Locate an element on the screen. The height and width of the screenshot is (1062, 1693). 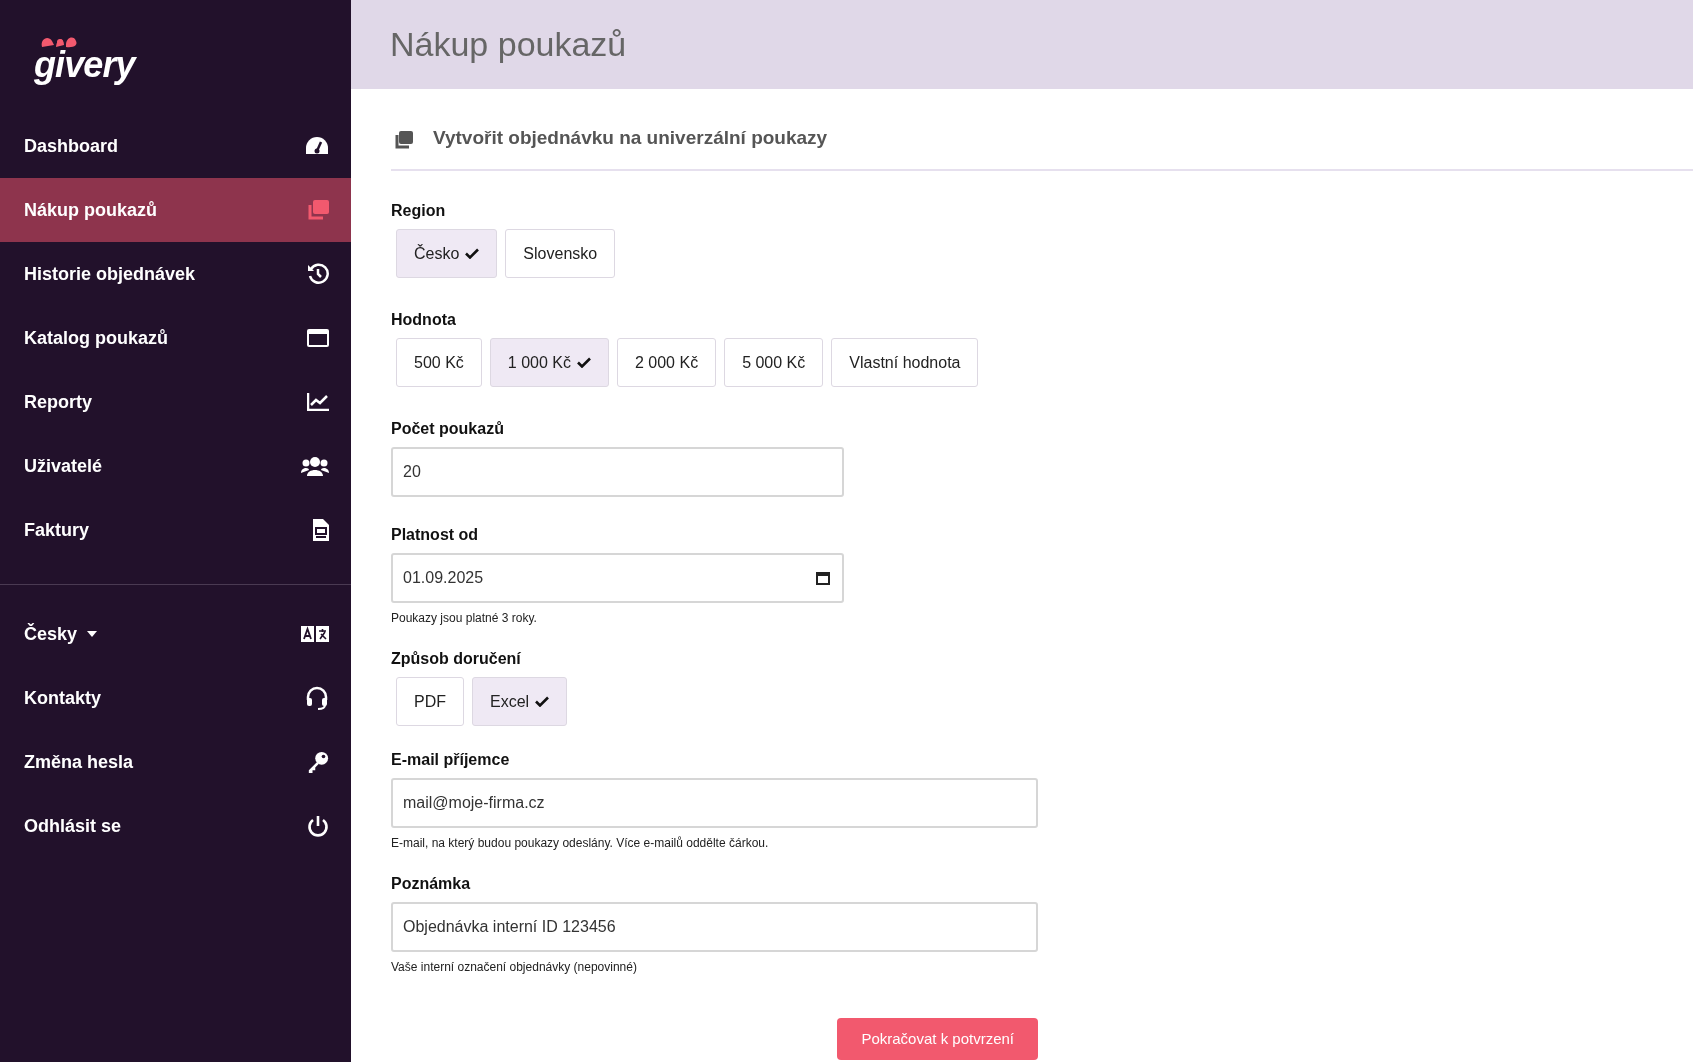
page-title: Nákup poukazů is located at coordinates (508, 44).